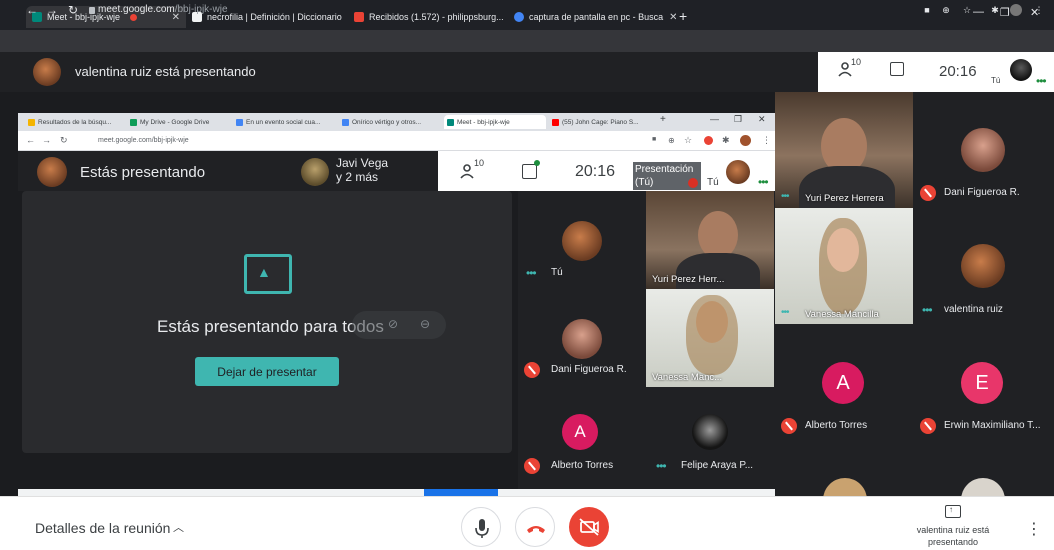 Image resolution: width=1054 pixels, height=550 pixels. What do you see at coordinates (967, 10) in the screenshot?
I see `bookmark-star-icon: ☆` at bounding box center [967, 10].